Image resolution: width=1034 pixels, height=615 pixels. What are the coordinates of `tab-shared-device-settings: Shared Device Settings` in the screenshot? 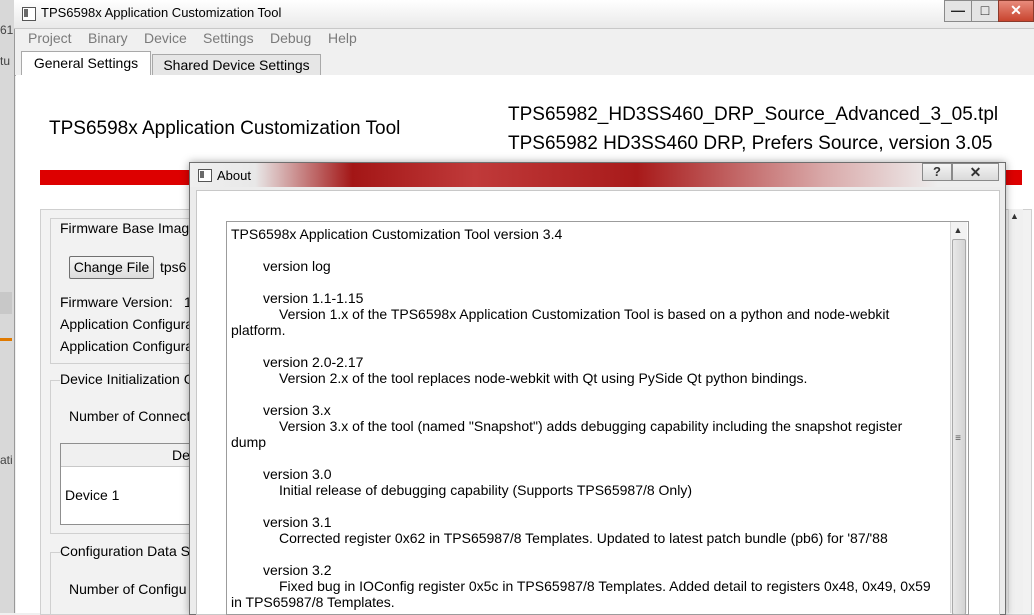 It's located at (236, 64).